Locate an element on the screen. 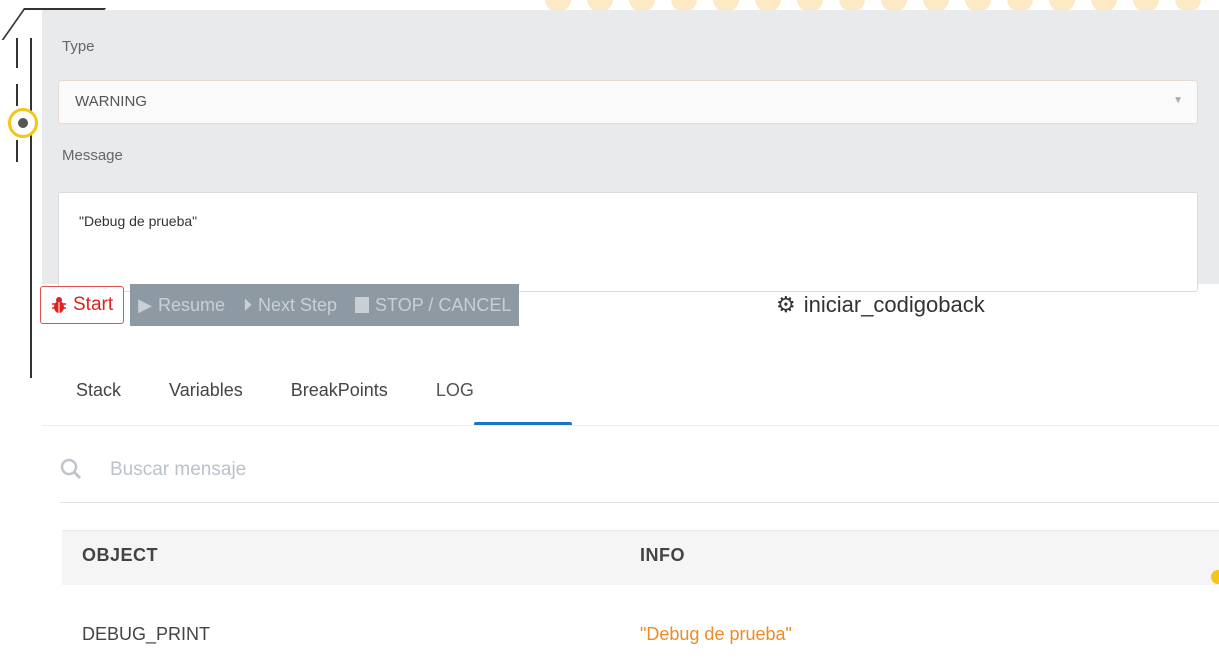 This screenshot has width=1219, height=662. chevron-down-icon: ▼ is located at coordinates (1178, 100).